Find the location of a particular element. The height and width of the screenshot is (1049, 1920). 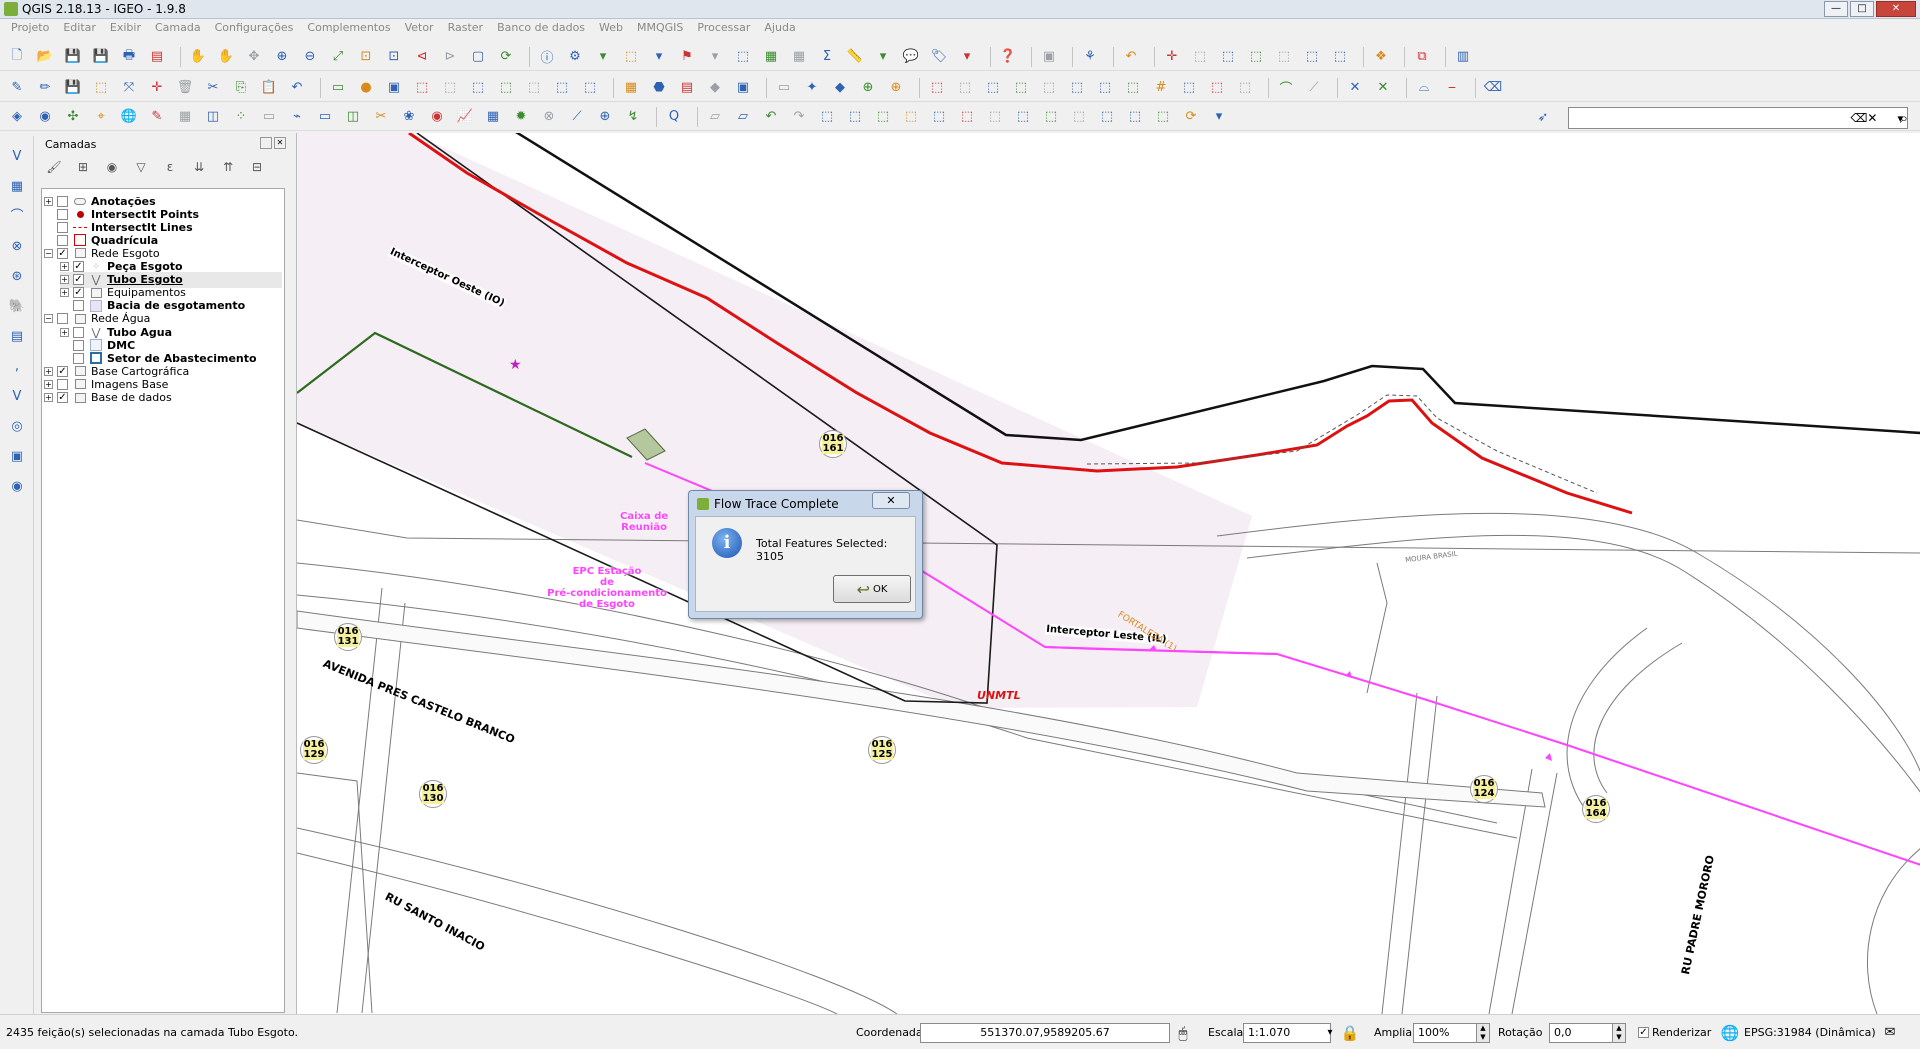

label-tool-7-icon: ⬚ is located at coordinates (506, 88).